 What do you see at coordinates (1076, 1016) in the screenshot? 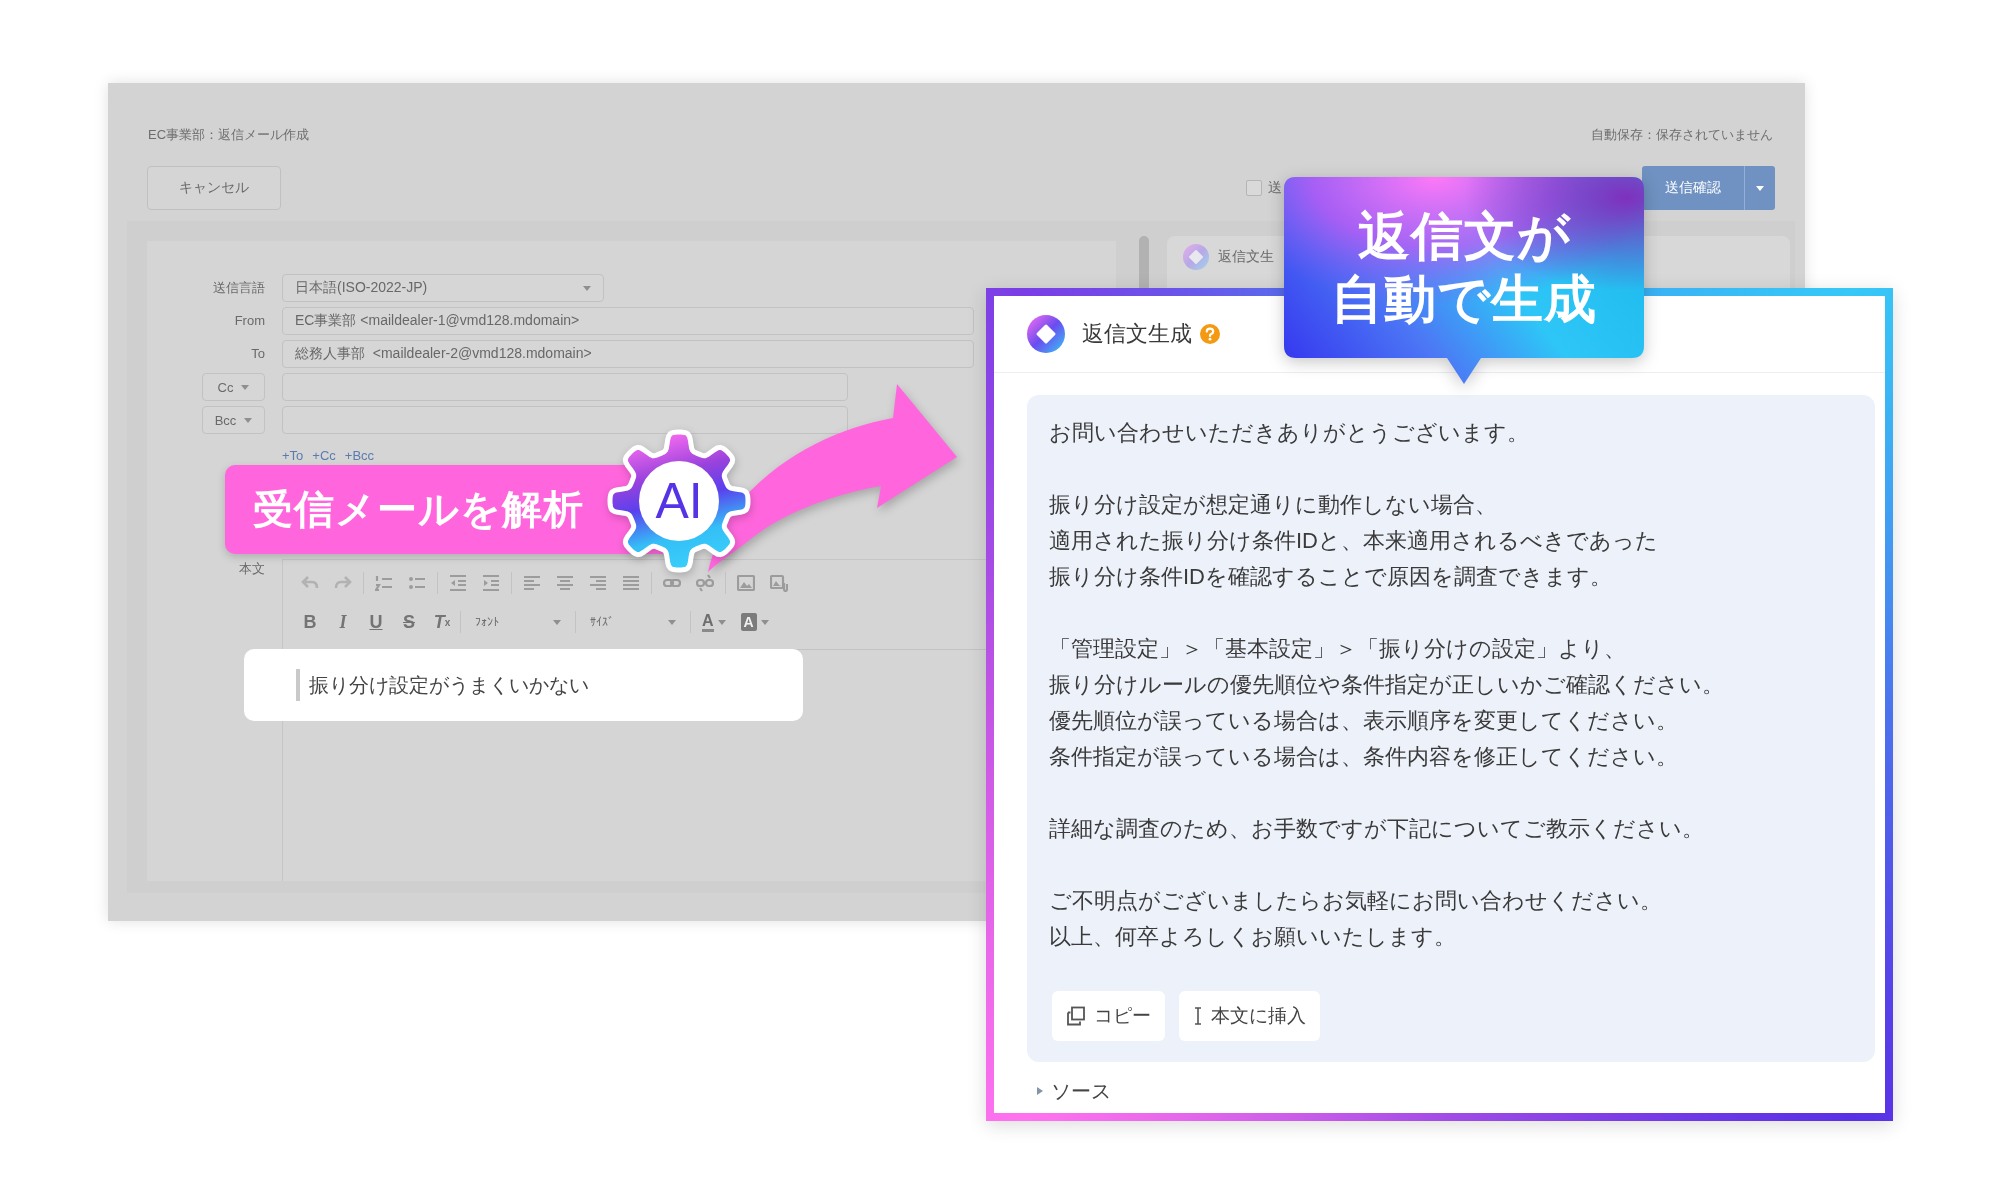
I see `copy-icon` at bounding box center [1076, 1016].